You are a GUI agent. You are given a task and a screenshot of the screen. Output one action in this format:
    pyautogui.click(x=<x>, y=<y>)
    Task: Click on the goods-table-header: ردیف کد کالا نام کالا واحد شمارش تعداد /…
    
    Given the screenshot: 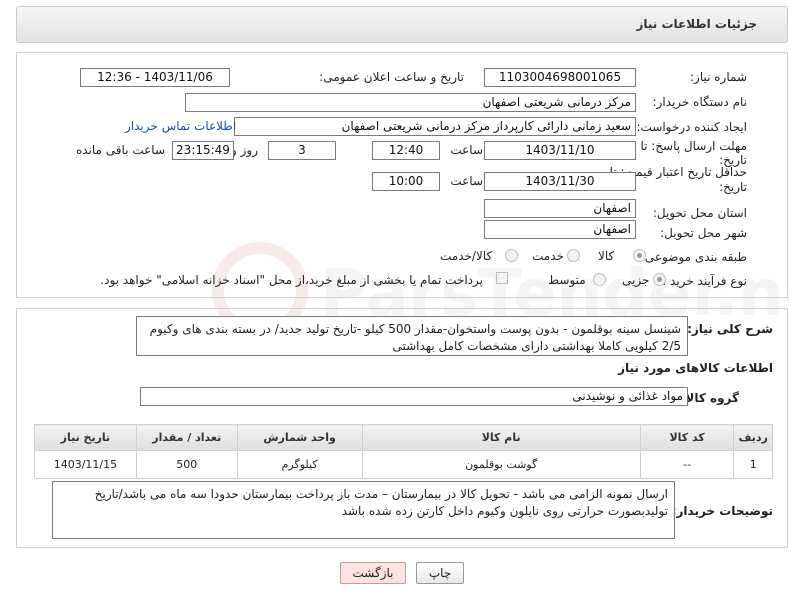 What is the action you would take?
    pyautogui.click(x=403, y=437)
    